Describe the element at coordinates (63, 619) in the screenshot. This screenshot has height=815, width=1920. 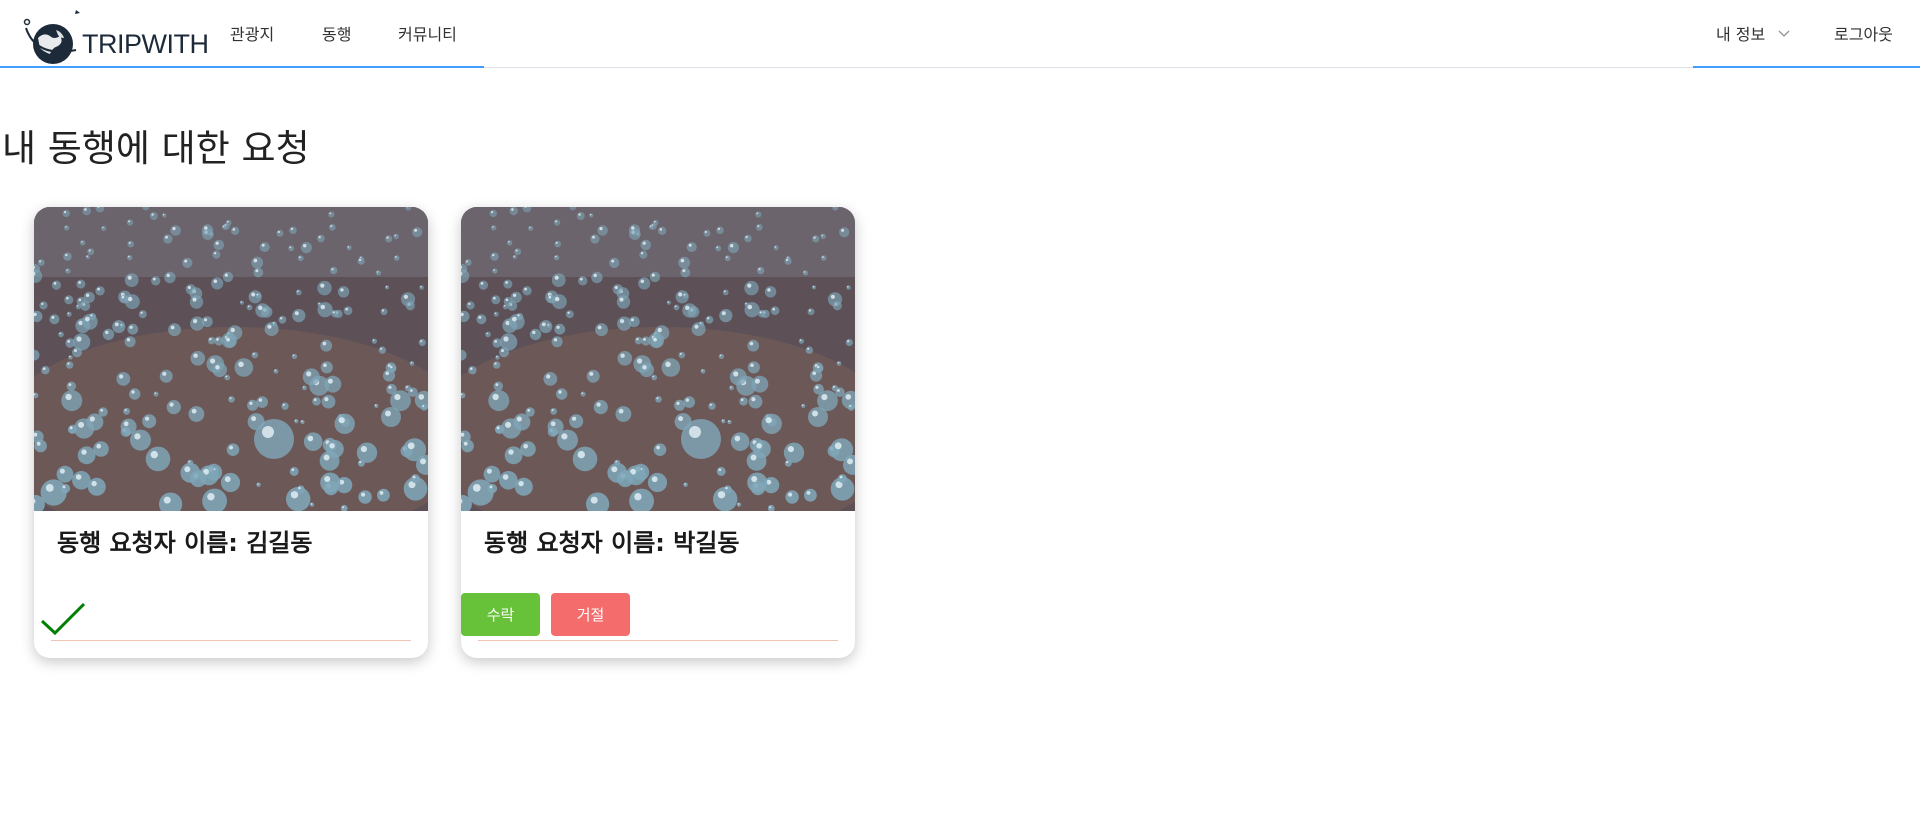
I see `check-icon` at that location.